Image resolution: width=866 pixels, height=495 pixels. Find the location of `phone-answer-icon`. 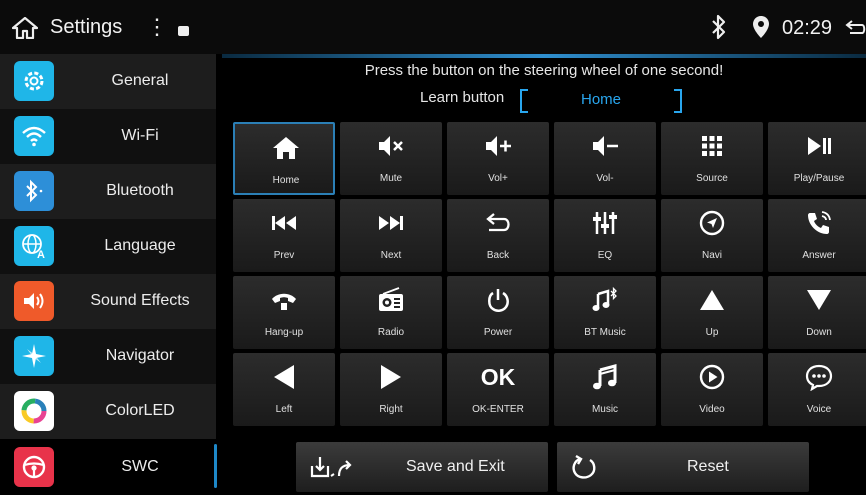

phone-answer-icon is located at coordinates (819, 223).